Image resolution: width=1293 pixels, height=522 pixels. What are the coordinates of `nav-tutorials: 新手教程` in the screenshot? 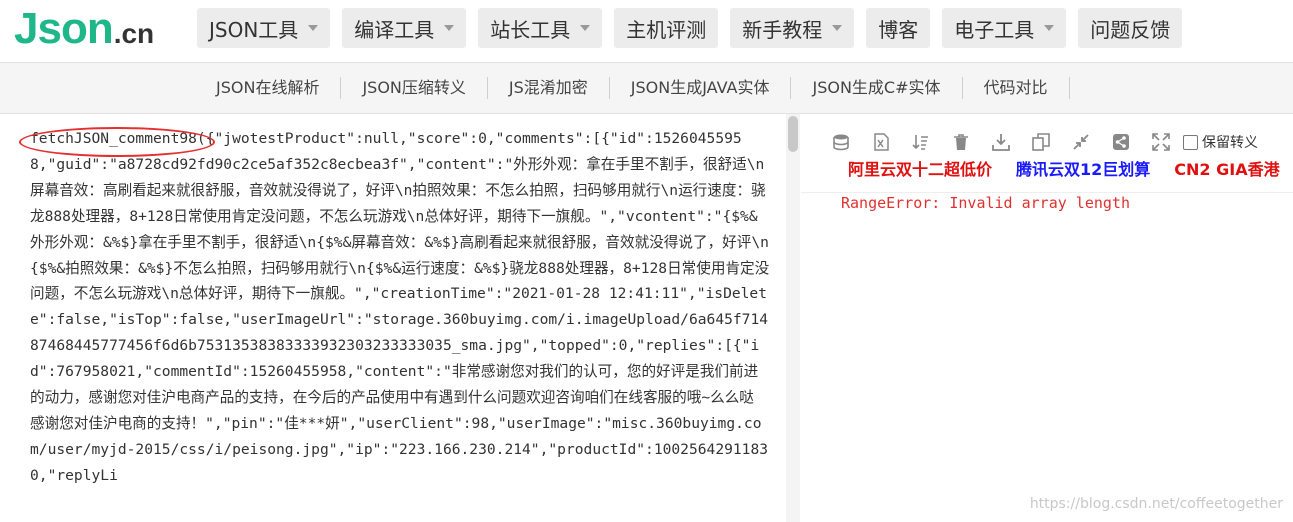 It's located at (792, 28).